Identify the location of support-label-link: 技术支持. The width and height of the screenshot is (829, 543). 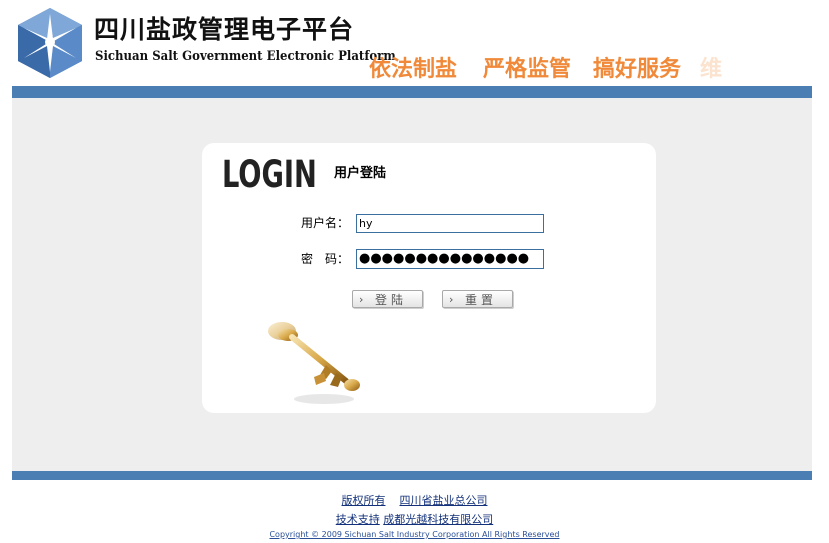
(358, 519).